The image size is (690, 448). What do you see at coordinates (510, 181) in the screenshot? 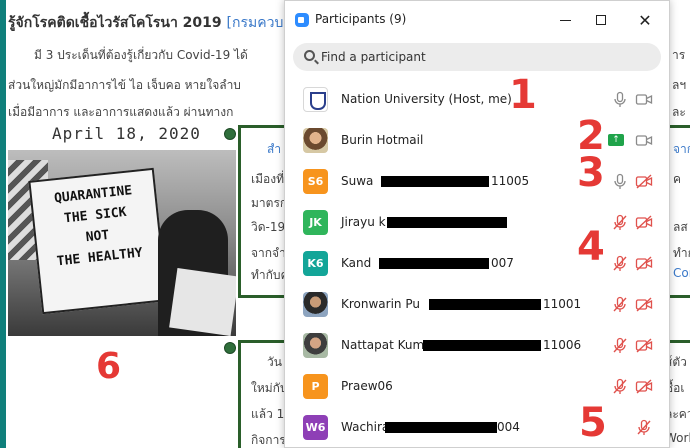
I see `participant-name-tail: 11005` at bounding box center [510, 181].